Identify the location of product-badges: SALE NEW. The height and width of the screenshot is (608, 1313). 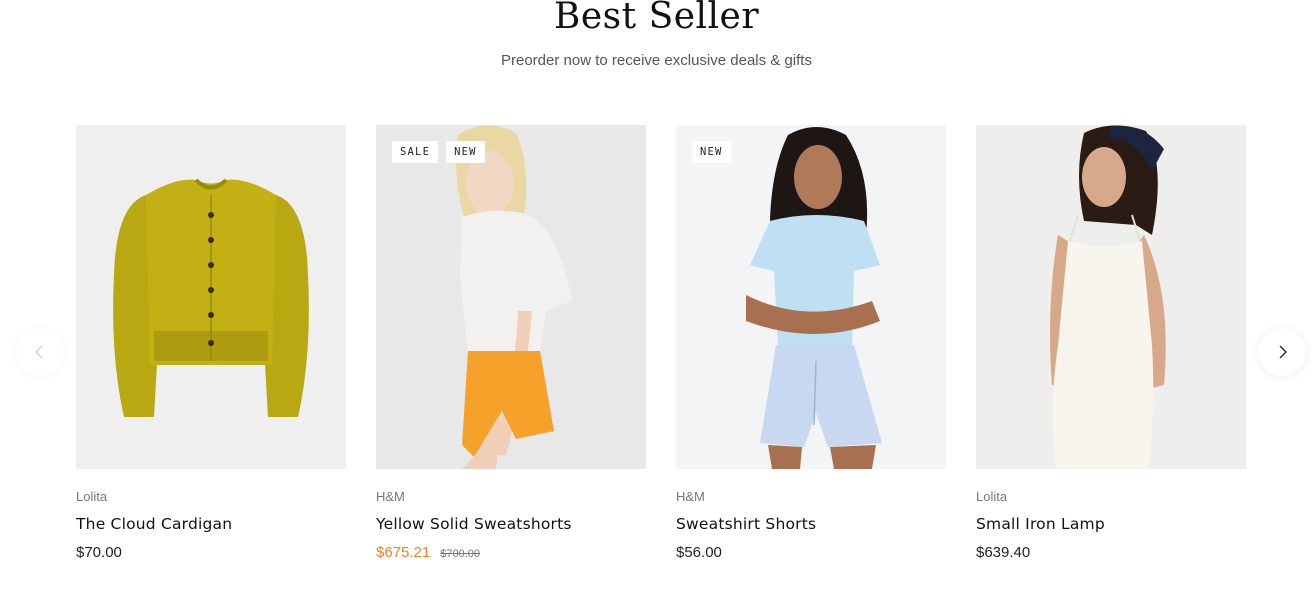
(438, 152).